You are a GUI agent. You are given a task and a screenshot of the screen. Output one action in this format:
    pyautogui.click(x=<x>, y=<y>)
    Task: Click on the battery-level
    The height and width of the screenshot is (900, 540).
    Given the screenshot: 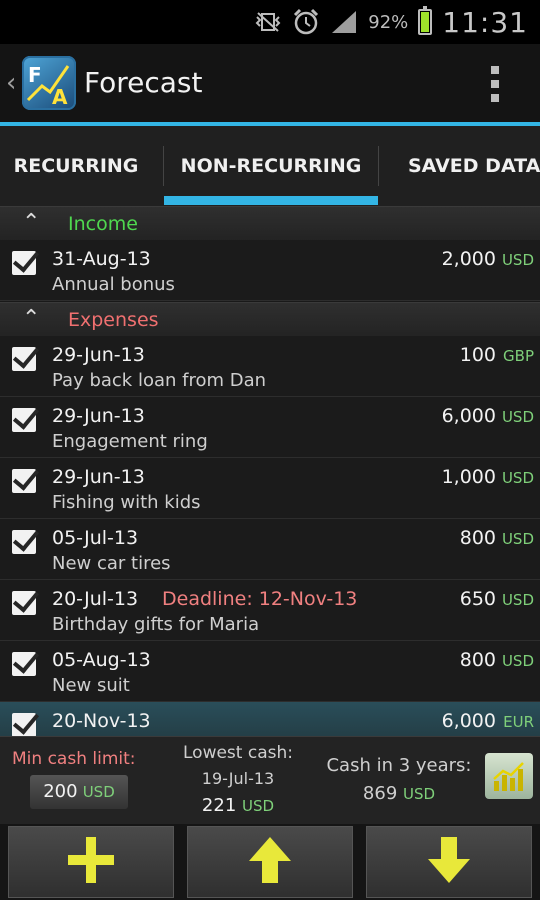 What is the action you would take?
    pyautogui.click(x=425, y=21)
    